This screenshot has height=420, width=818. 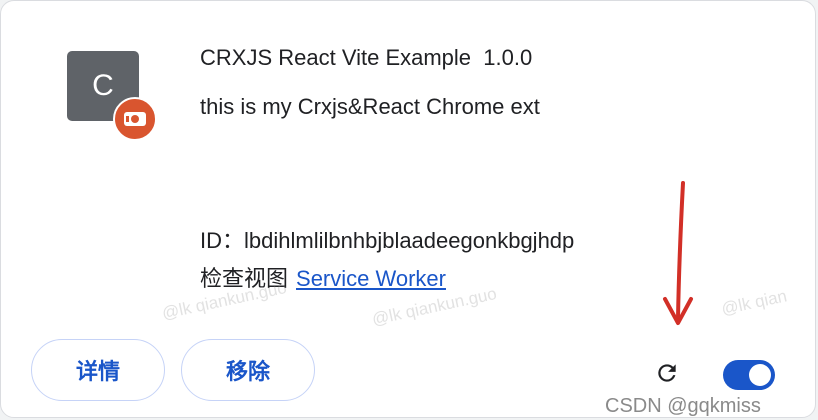 I want to click on inspect-views: 检查视图 Service Worker, so click(x=323, y=277).